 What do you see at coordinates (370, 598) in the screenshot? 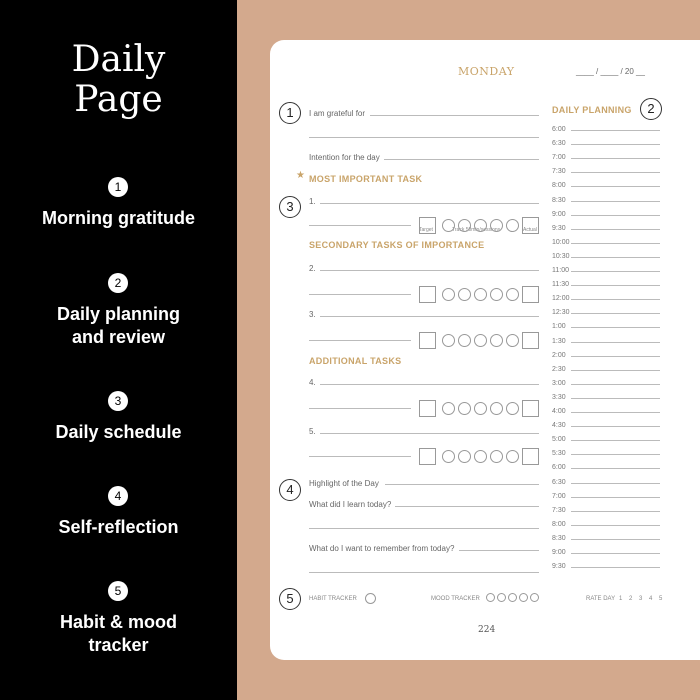
I see `habit-checkbox` at bounding box center [370, 598].